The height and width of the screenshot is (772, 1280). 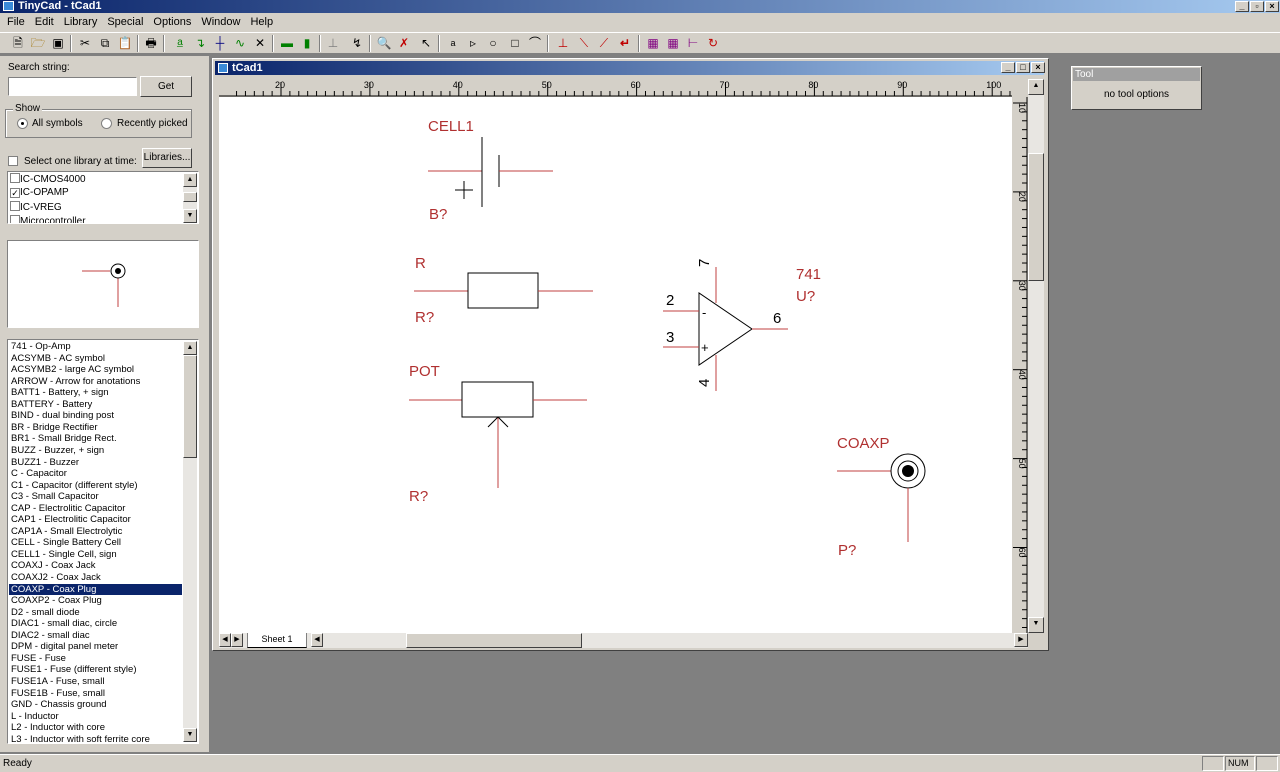 What do you see at coordinates (237, 640) in the screenshot?
I see `sheet-next-icon: ▶` at bounding box center [237, 640].